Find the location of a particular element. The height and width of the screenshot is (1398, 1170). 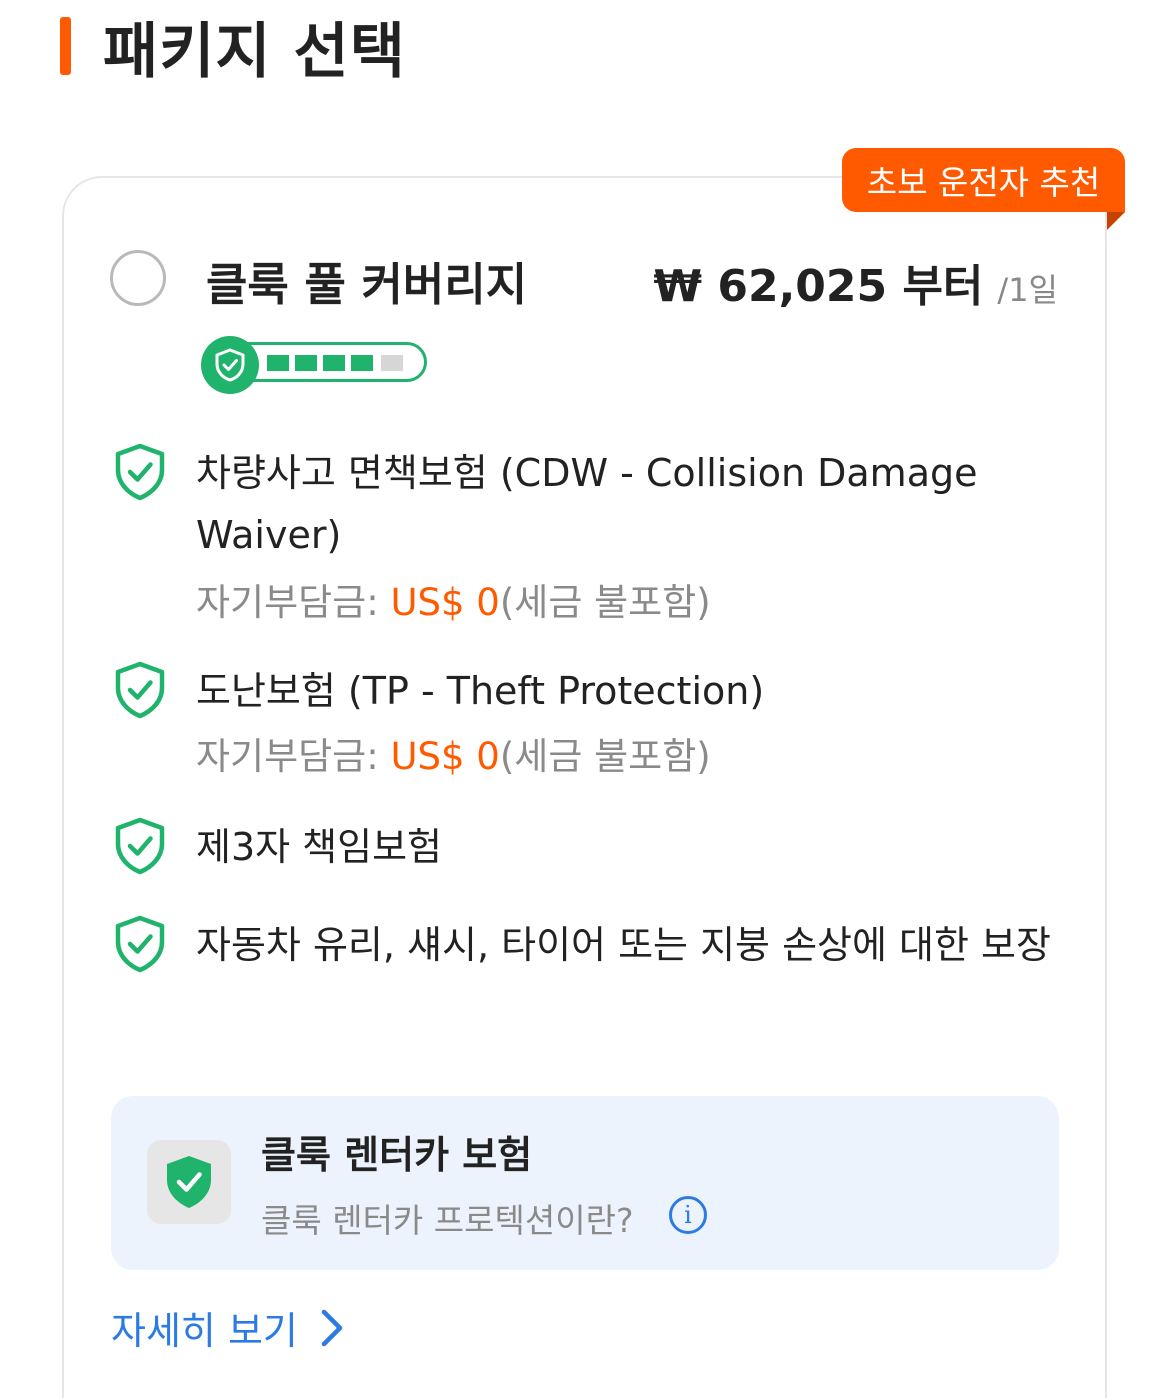

coverage-title: 자동차 유리, 섀시, 타이어 또는 지붕 손상에 대한 보장 is located at coordinates (623, 945).